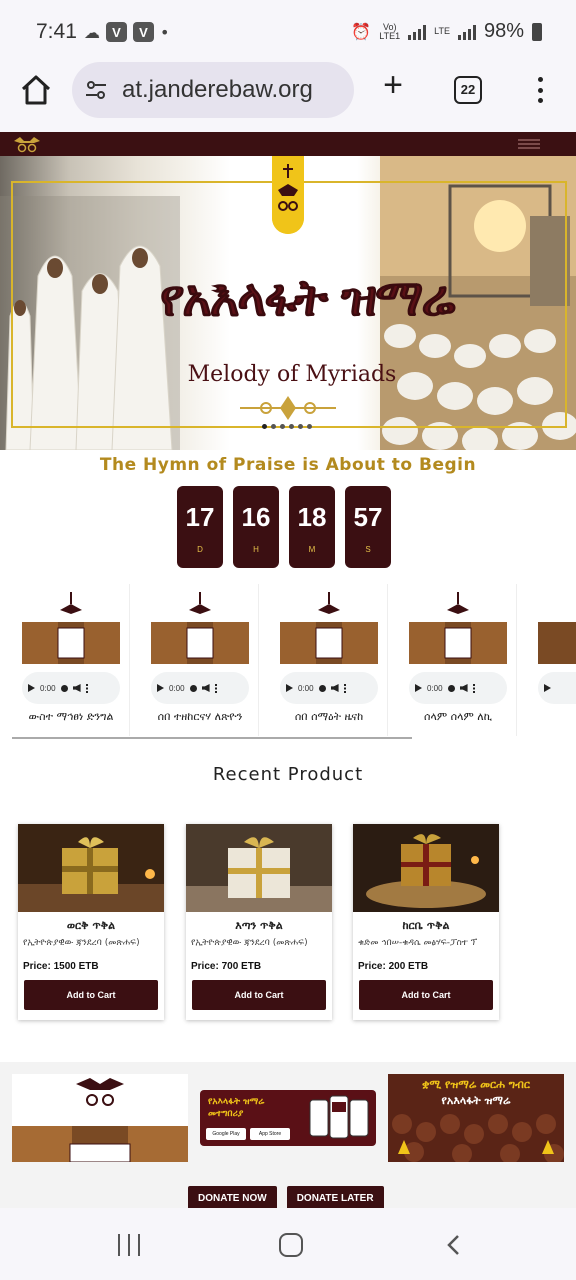  What do you see at coordinates (232, 1198) in the screenshot?
I see `donate-now-button: DONATE NOW` at bounding box center [232, 1198].